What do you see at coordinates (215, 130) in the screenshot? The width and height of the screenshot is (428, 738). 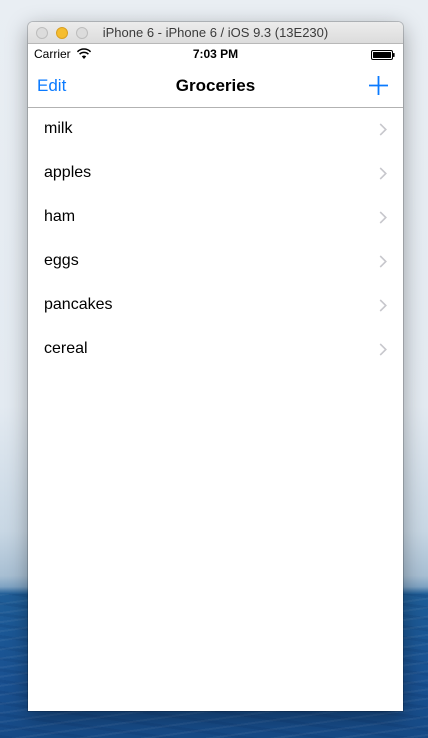 I see `list-item: milk` at bounding box center [215, 130].